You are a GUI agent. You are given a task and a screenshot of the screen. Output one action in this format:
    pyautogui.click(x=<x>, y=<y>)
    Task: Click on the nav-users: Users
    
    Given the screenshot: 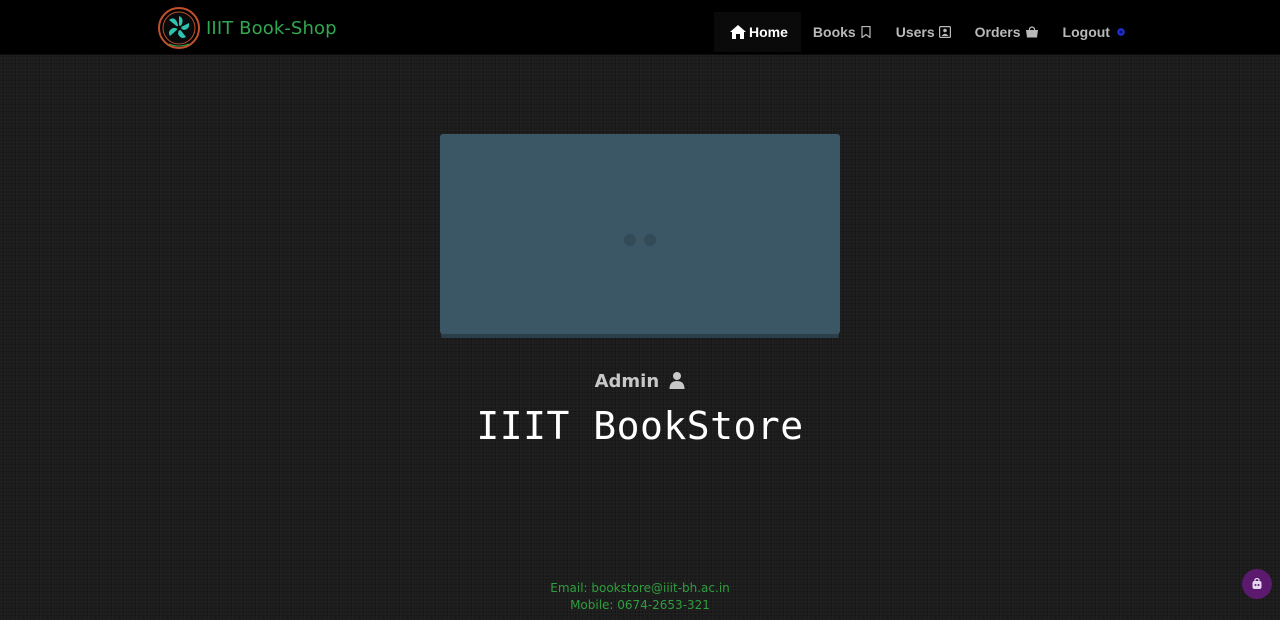 What is the action you would take?
    pyautogui.click(x=923, y=32)
    